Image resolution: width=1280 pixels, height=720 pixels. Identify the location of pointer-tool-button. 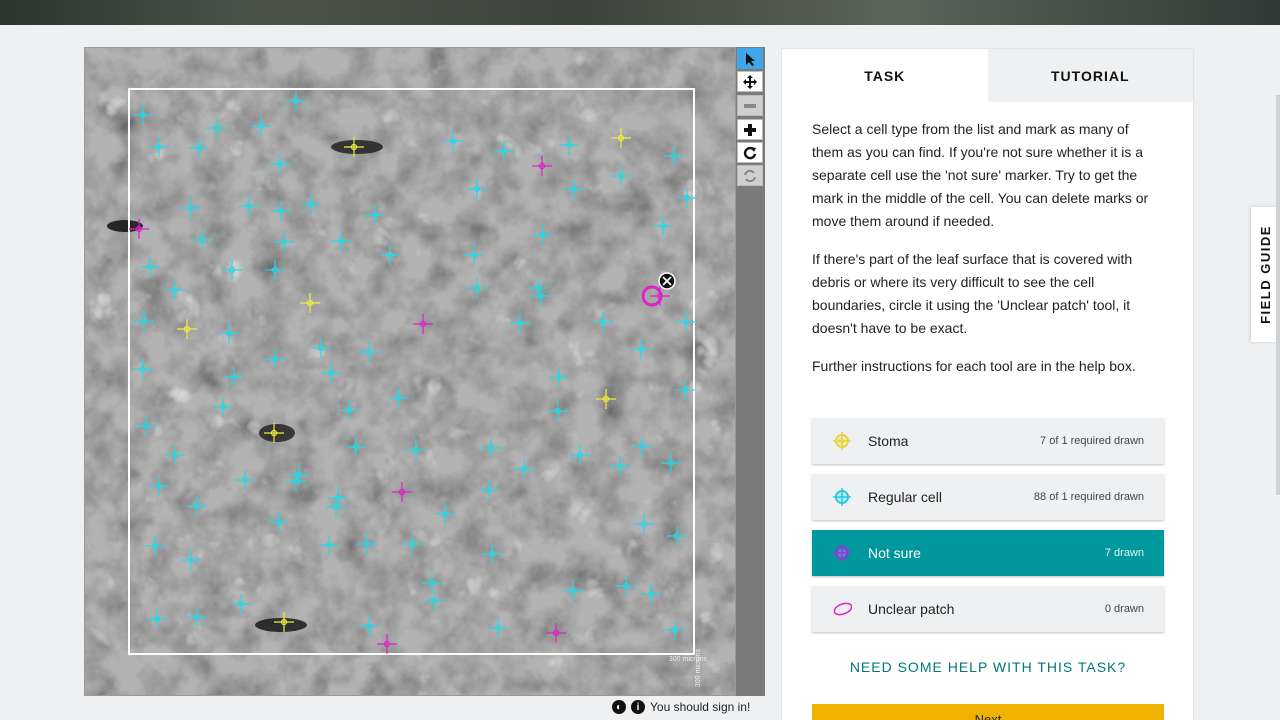
(750, 58).